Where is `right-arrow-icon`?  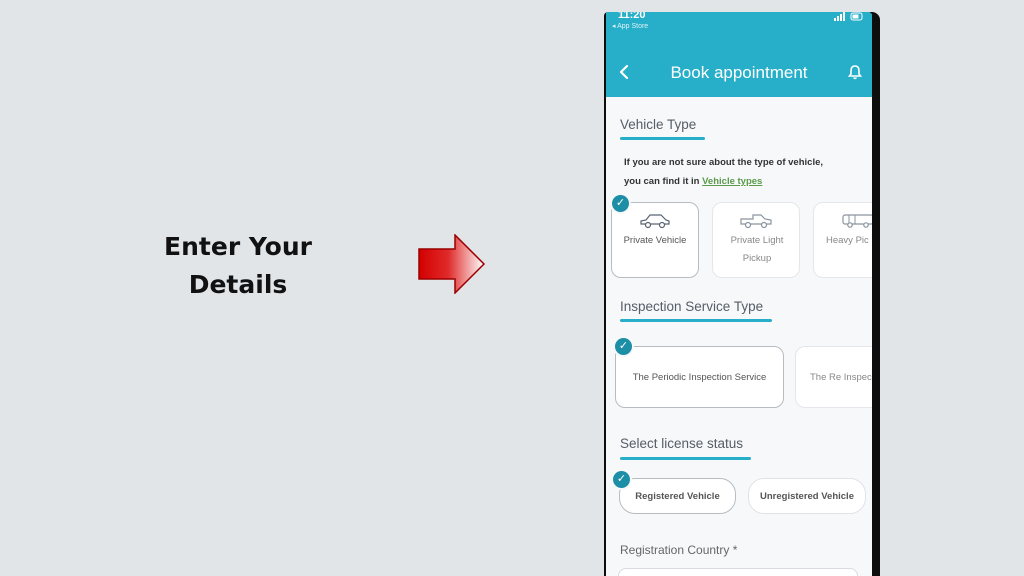
right-arrow-icon is located at coordinates (452, 264).